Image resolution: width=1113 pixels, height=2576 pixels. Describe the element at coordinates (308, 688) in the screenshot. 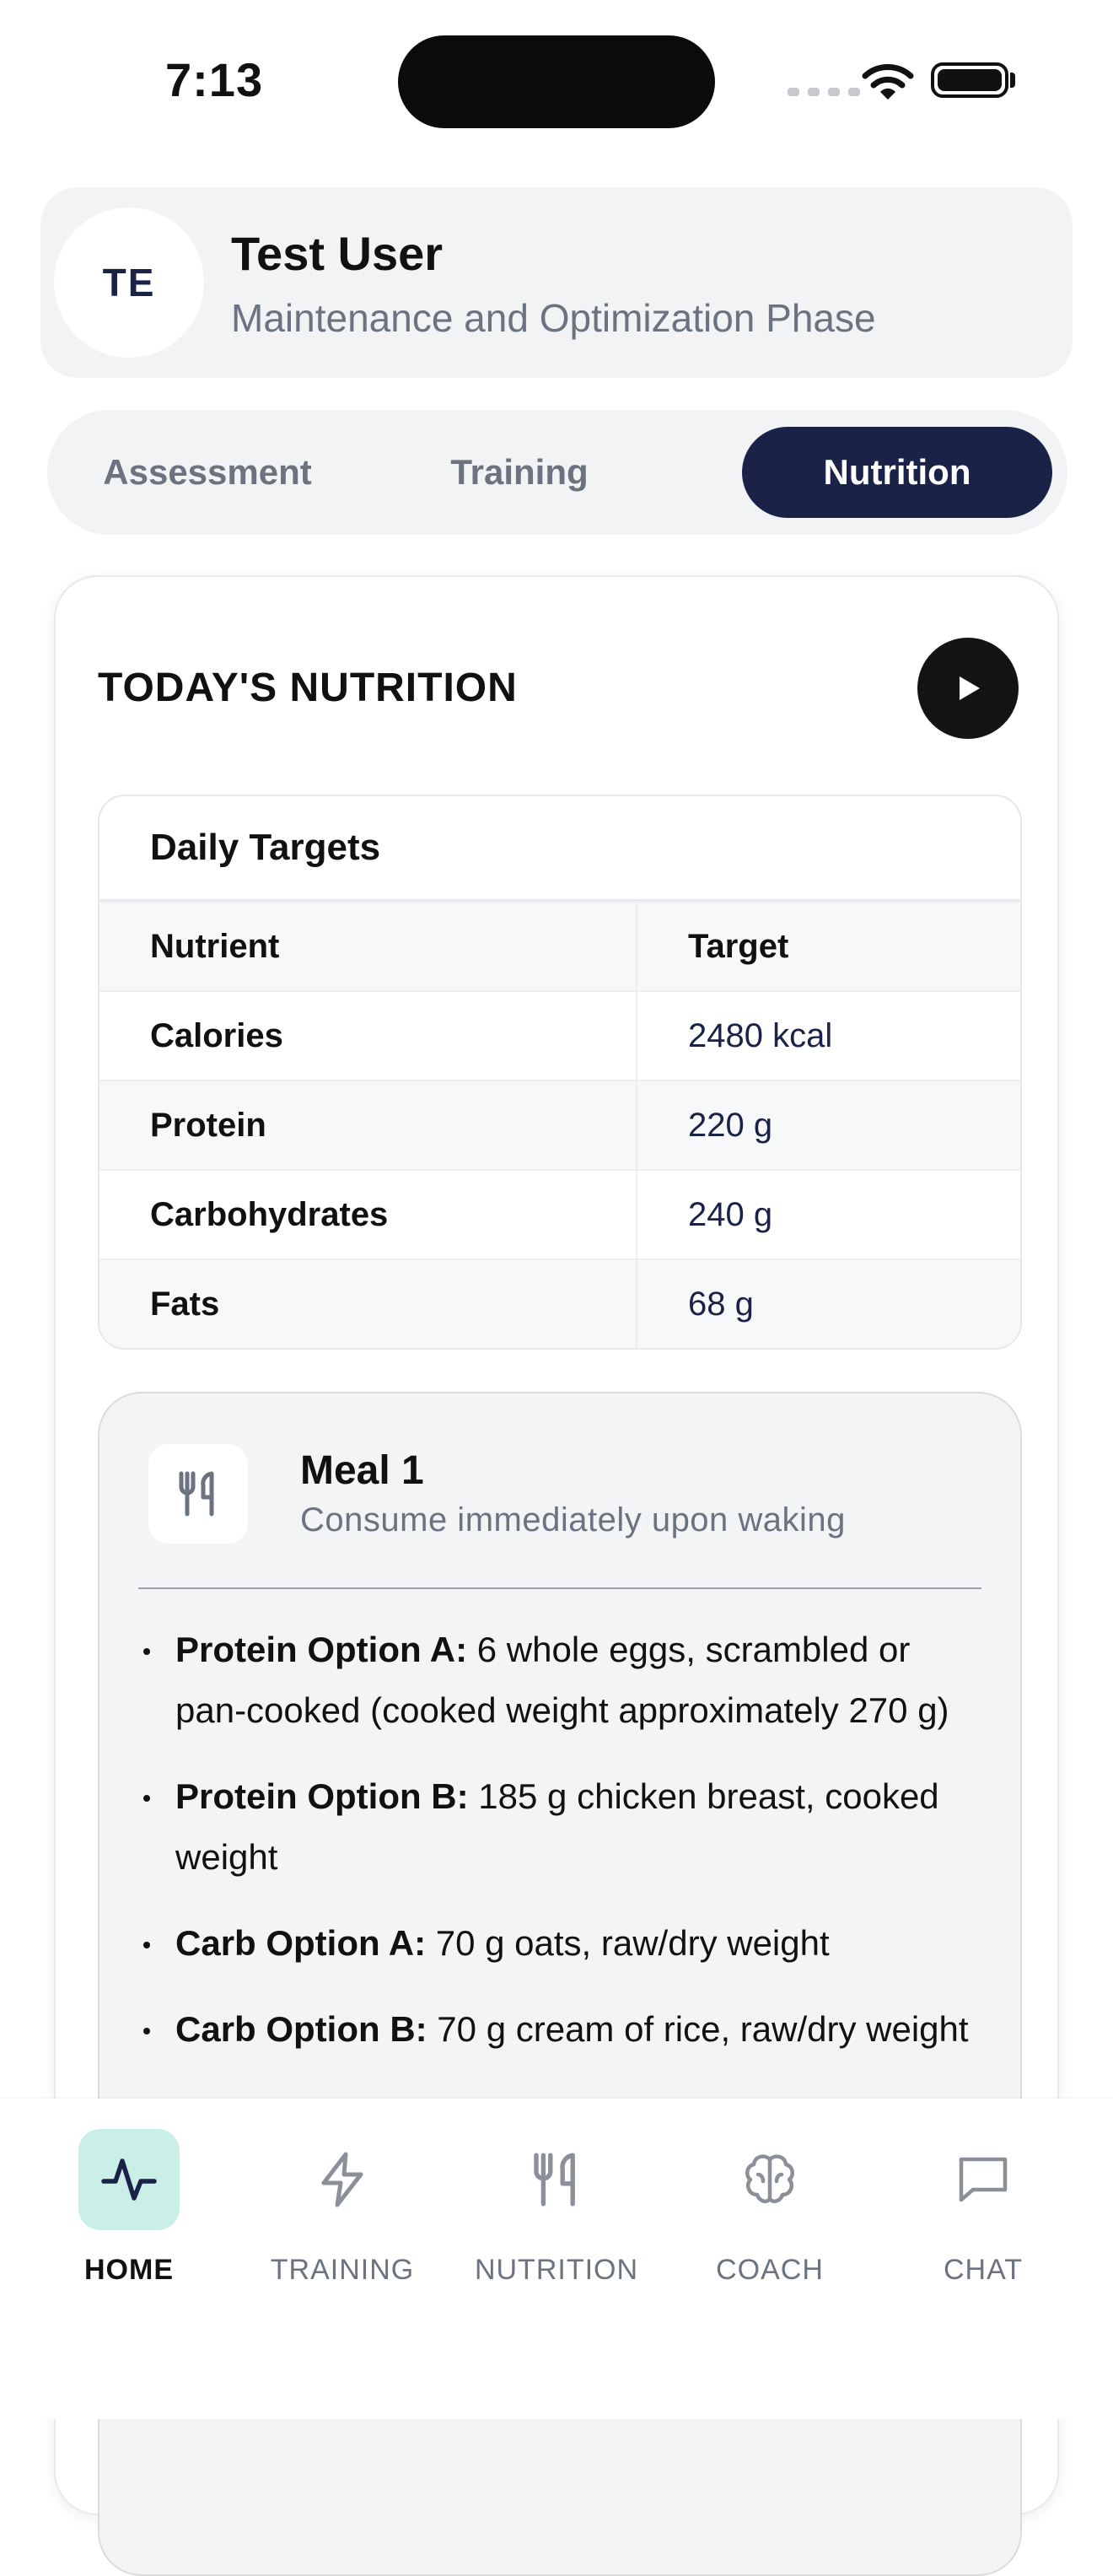

I see `section-title: TODAY'S NUTRITION` at that location.